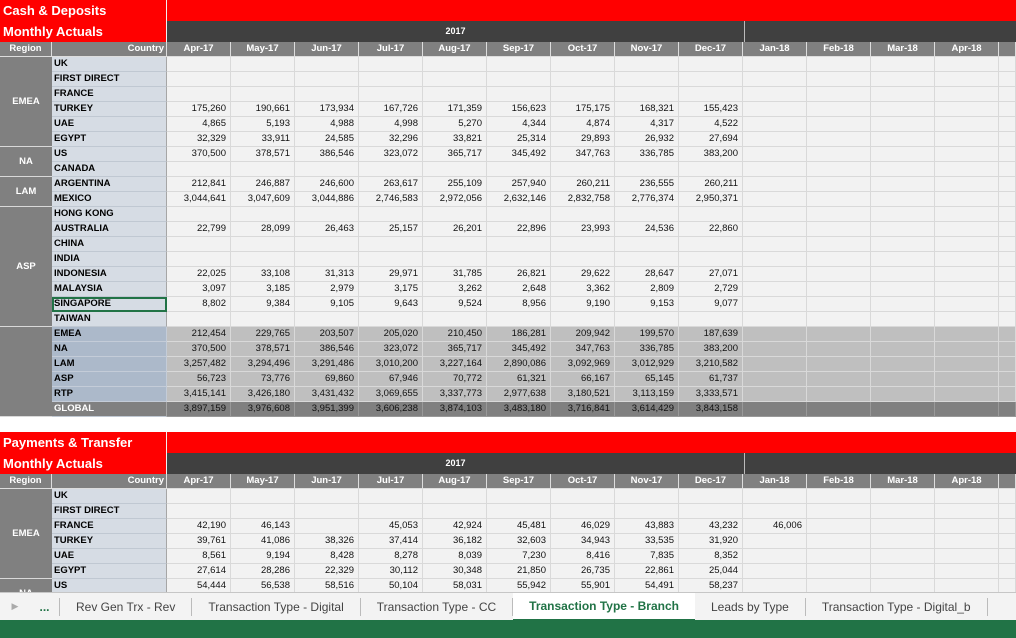 The image size is (1016, 638). Describe the element at coordinates (327, 184) in the screenshot. I see `value-cell: 246,600` at that location.